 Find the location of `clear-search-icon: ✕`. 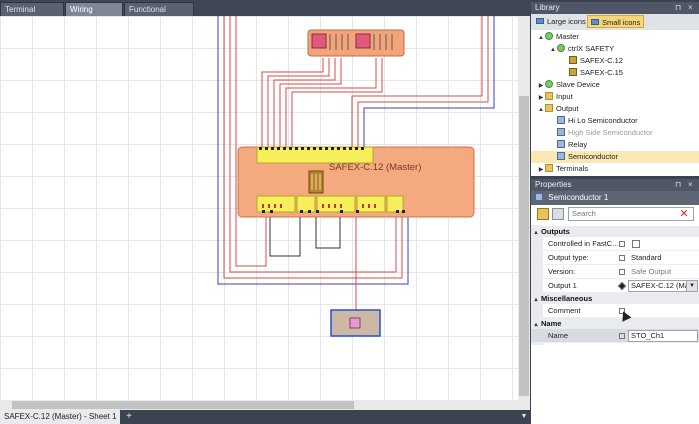

clear-search-icon: ✕ is located at coordinates (684, 214).